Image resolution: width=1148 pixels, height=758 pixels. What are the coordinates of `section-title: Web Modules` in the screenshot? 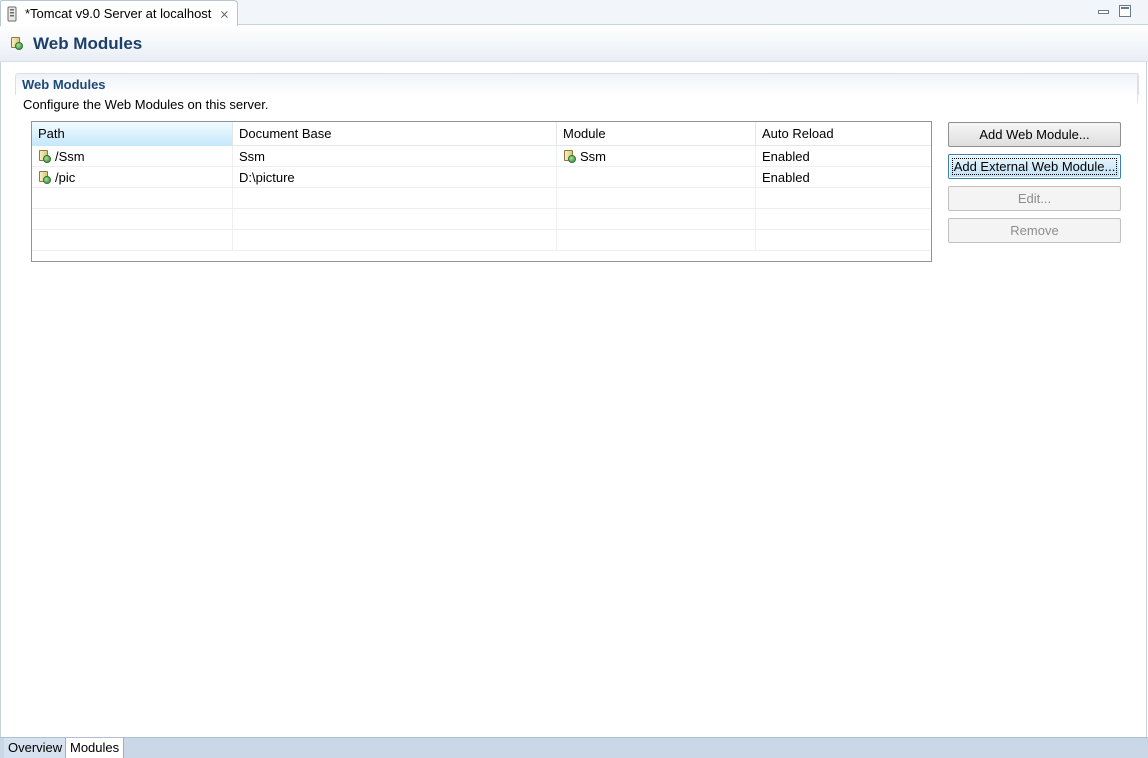 It's located at (64, 84).